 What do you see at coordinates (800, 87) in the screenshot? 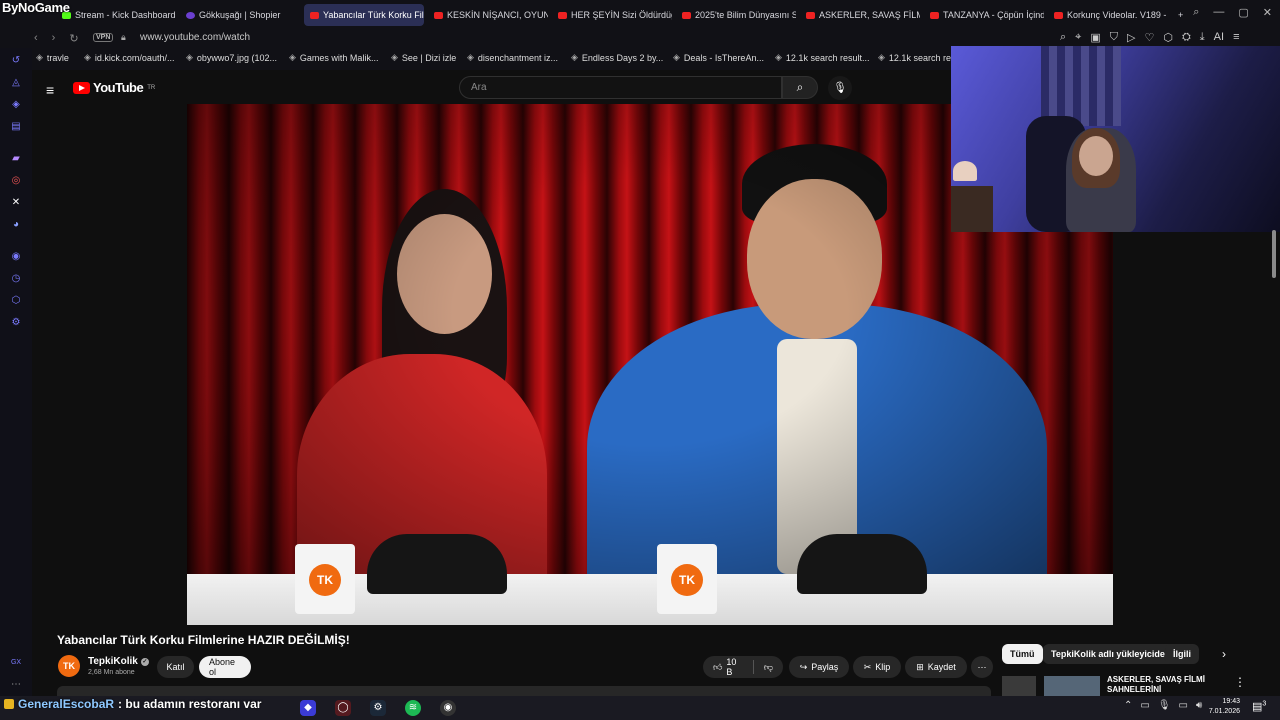
I see `search-button: ⌕` at bounding box center [800, 87].